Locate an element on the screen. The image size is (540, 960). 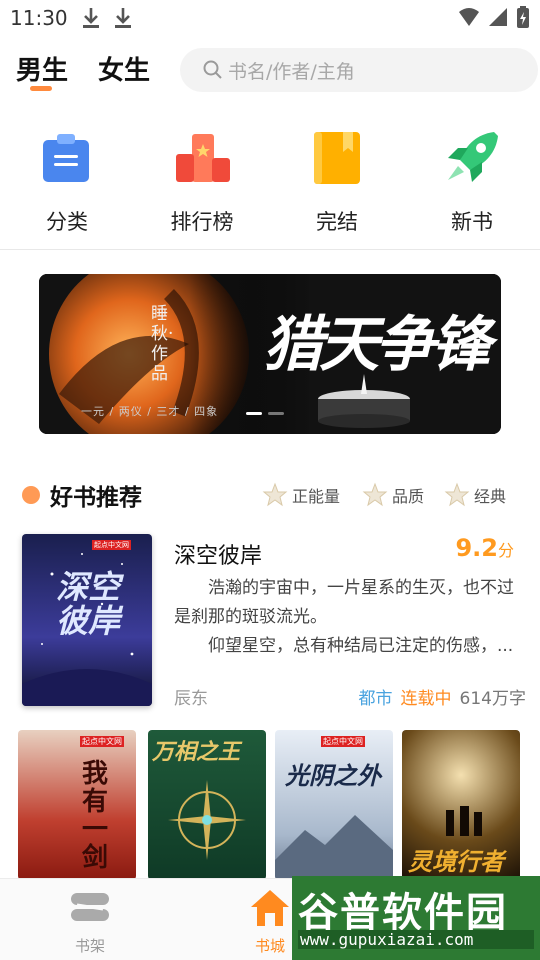
header: 男生 女生 书名/作者/主角 is located at coordinates (270, 72).